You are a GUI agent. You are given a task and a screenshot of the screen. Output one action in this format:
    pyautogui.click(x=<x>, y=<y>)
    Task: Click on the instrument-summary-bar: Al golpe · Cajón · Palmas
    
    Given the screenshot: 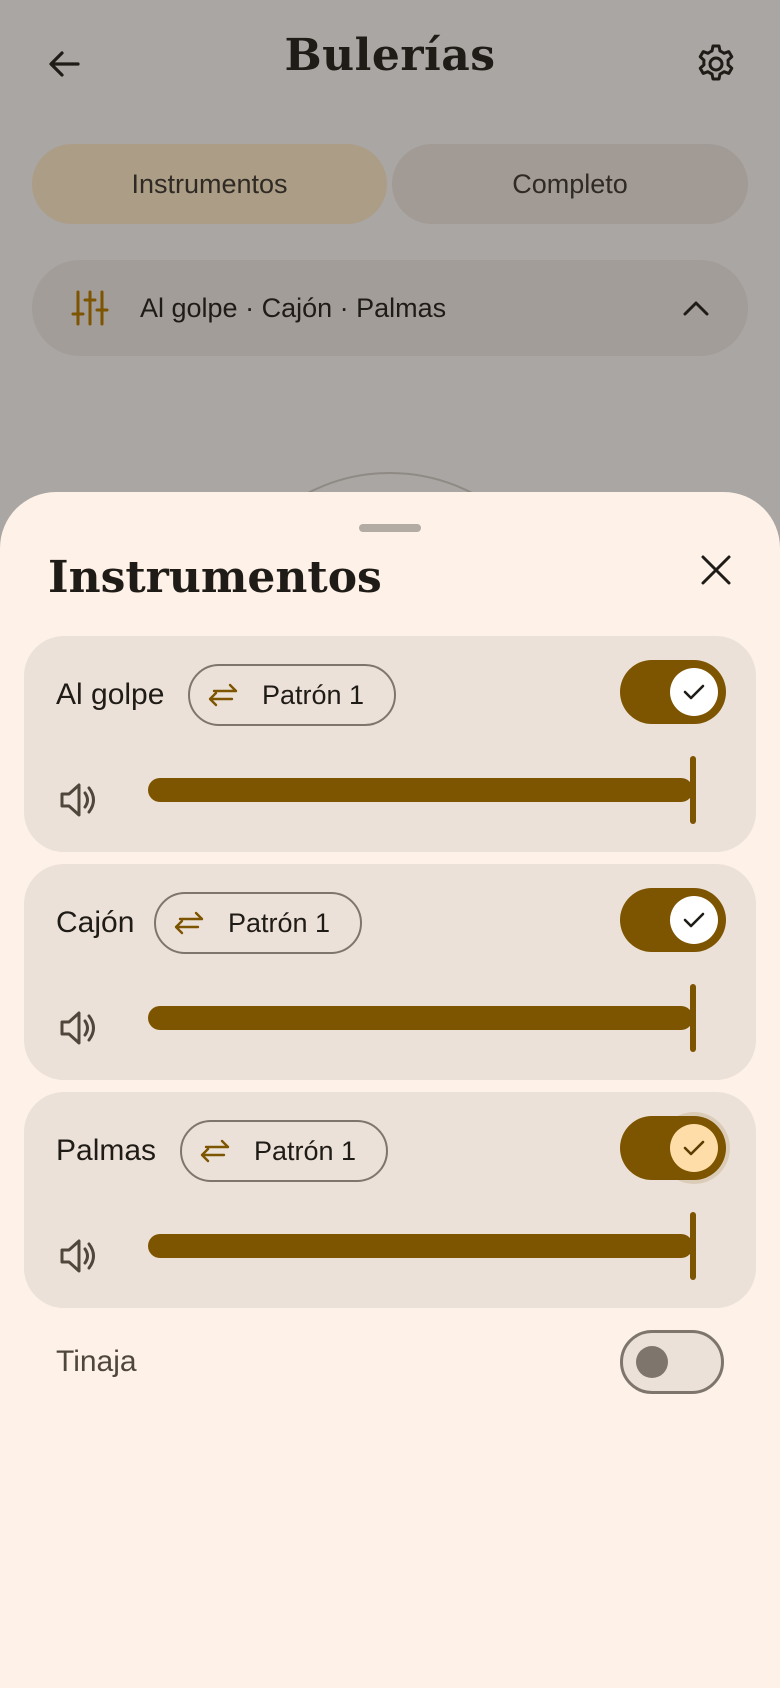 What is the action you would take?
    pyautogui.click(x=390, y=308)
    